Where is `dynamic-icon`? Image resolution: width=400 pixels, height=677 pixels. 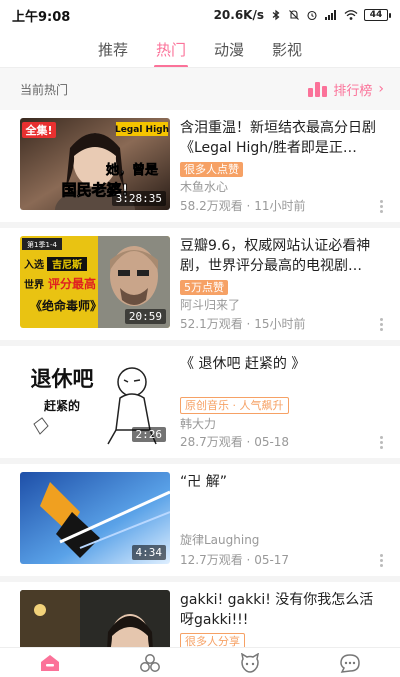
dynamic-icon is located at coordinates (250, 662).